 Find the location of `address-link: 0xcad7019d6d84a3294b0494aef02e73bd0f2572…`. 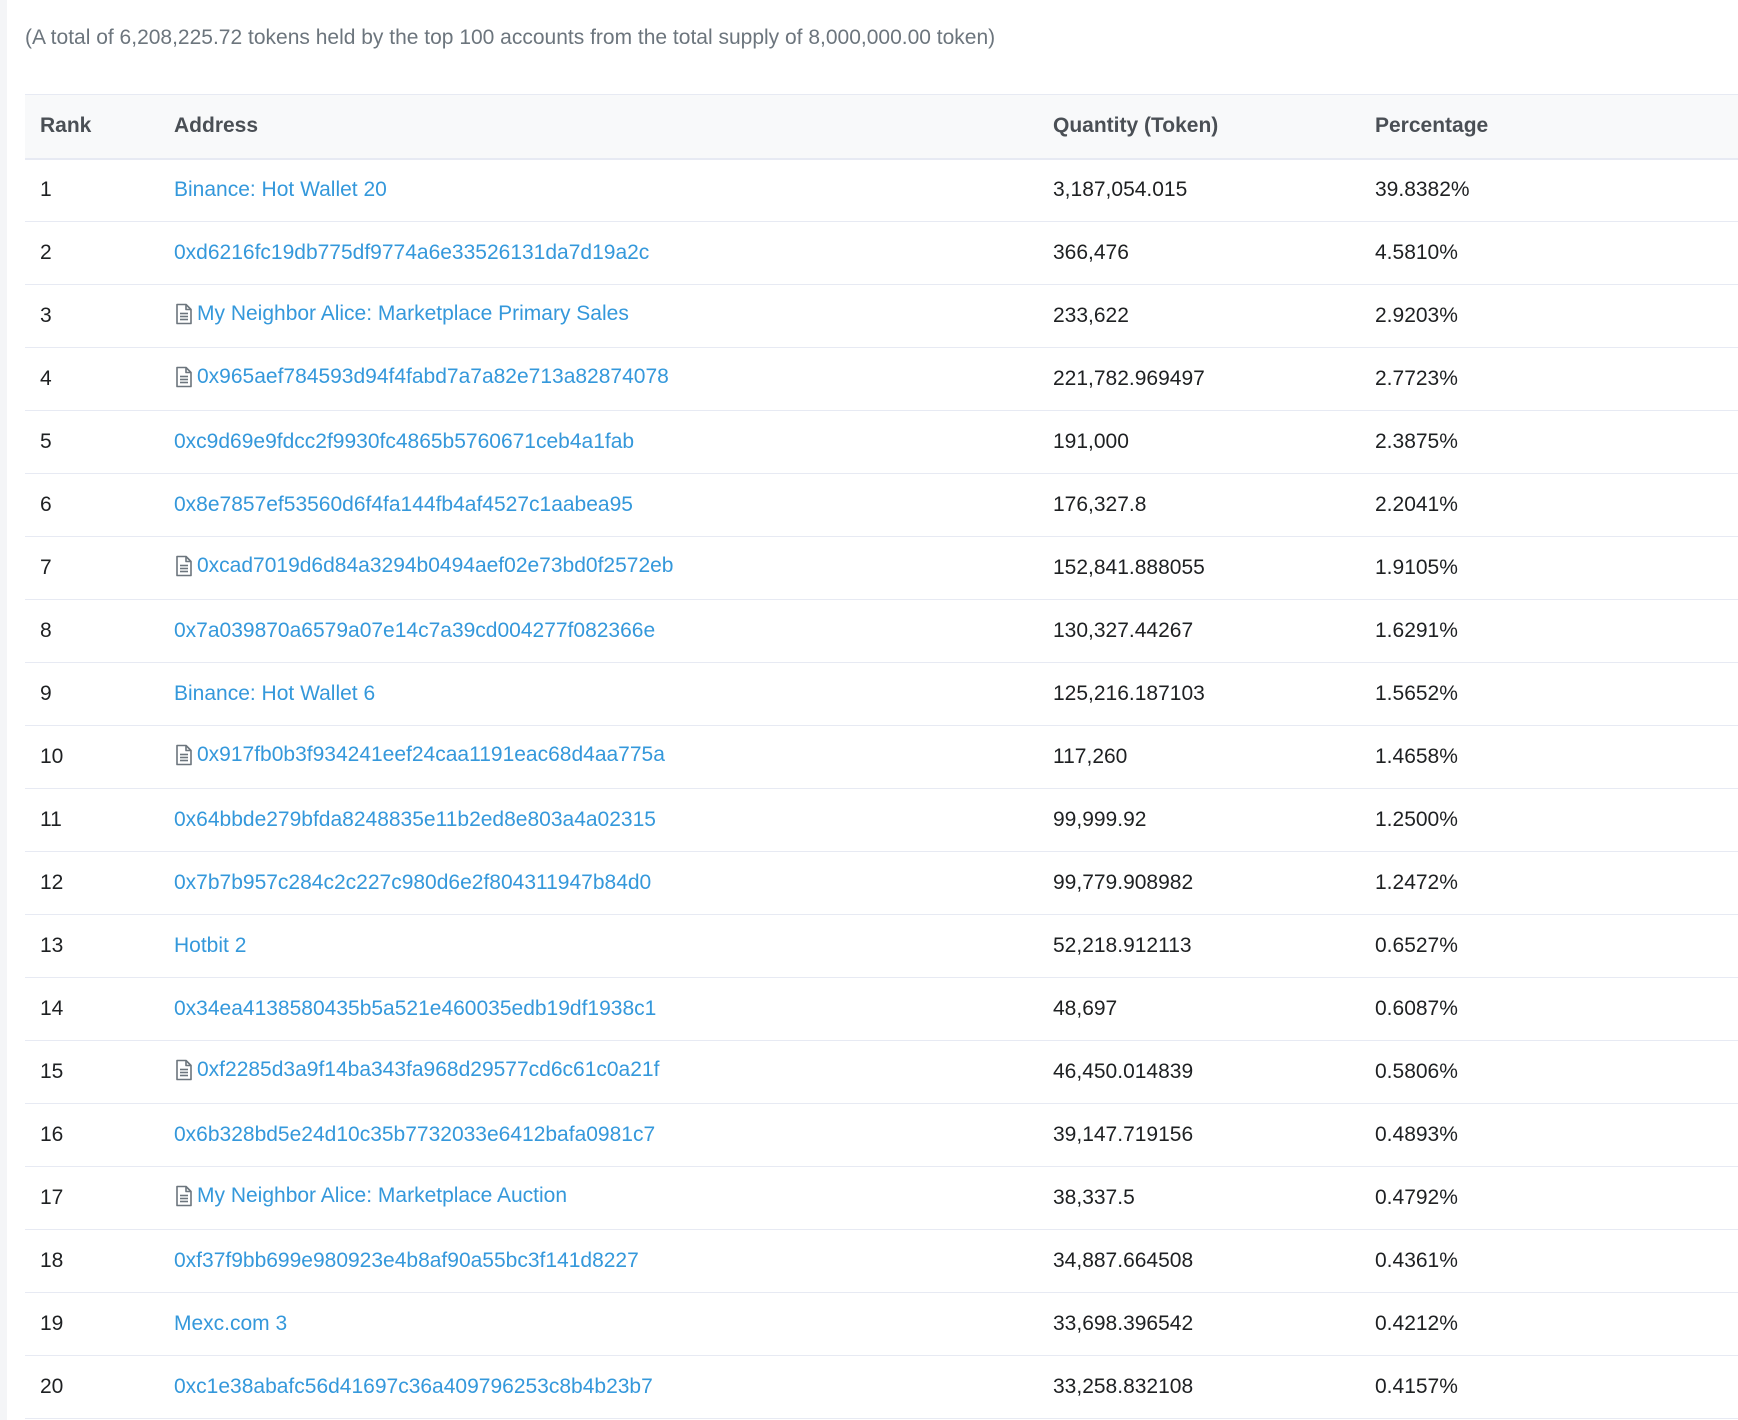

address-link: 0xcad7019d6d84a3294b0494aef02e73bd0f2572… is located at coordinates (423, 566).